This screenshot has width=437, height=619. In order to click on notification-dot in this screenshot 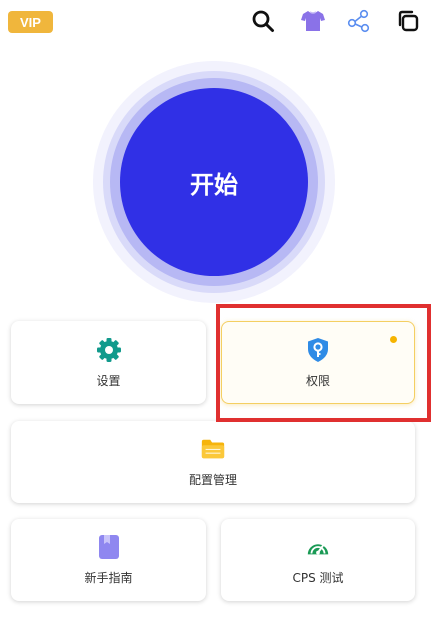, I will do `click(393, 339)`.